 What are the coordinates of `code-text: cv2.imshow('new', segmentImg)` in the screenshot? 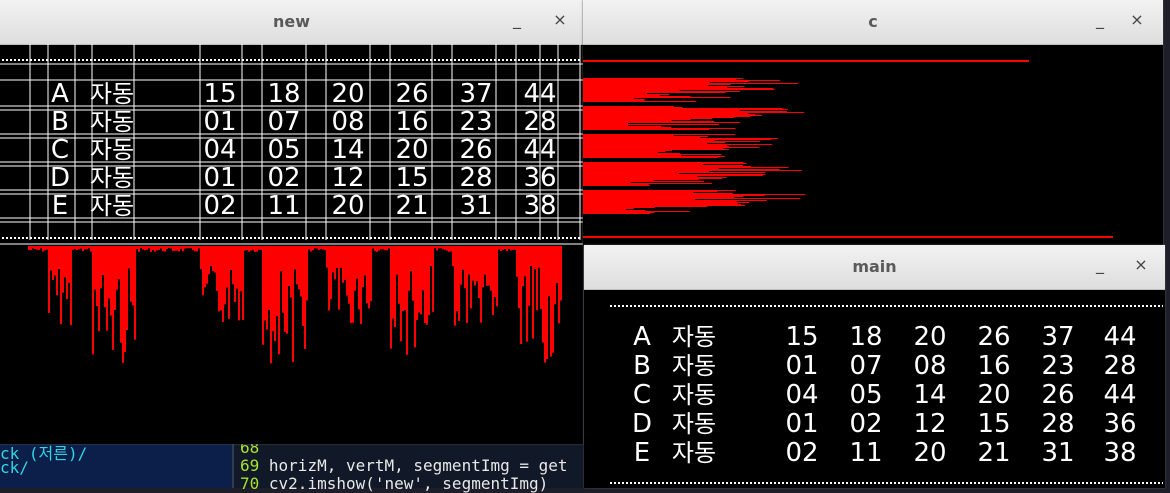 It's located at (408, 483).